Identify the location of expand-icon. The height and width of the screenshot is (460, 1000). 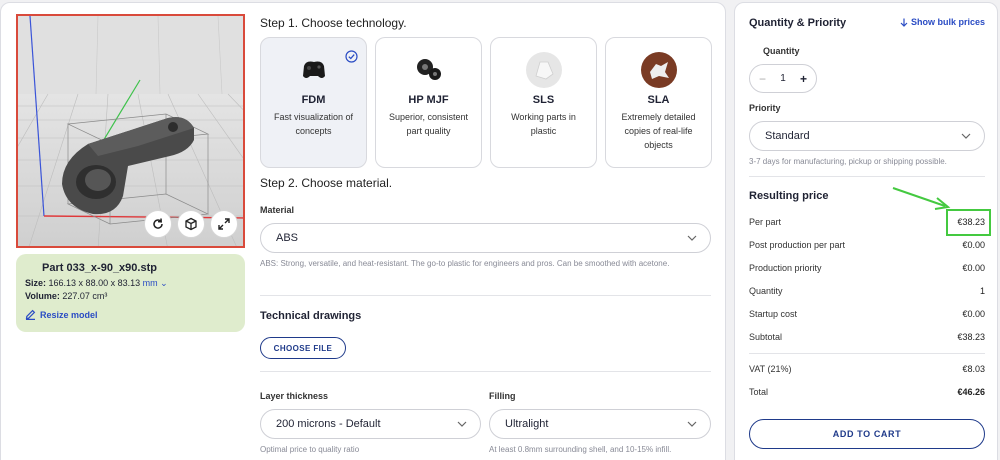
(224, 224).